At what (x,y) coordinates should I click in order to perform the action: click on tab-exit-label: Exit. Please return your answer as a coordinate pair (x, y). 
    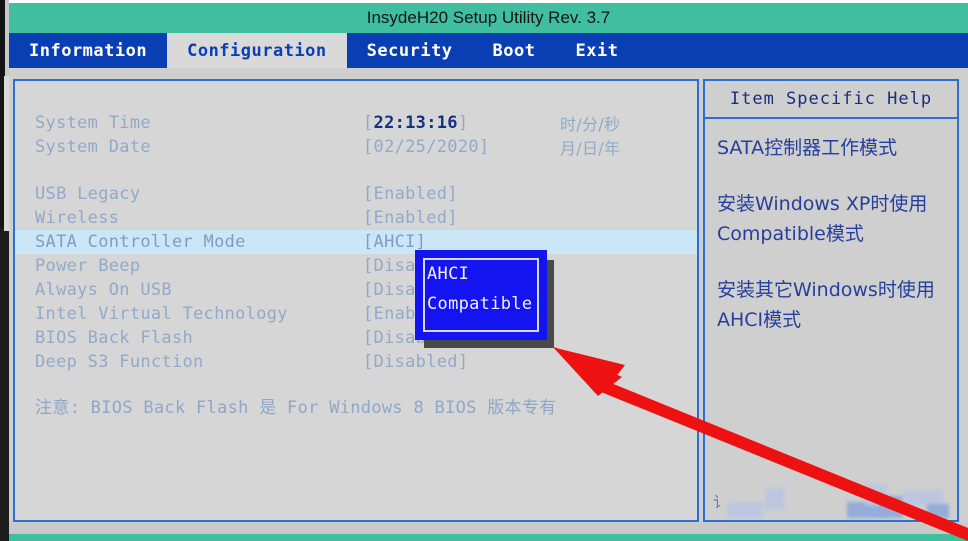
    Looking at the image, I should click on (597, 50).